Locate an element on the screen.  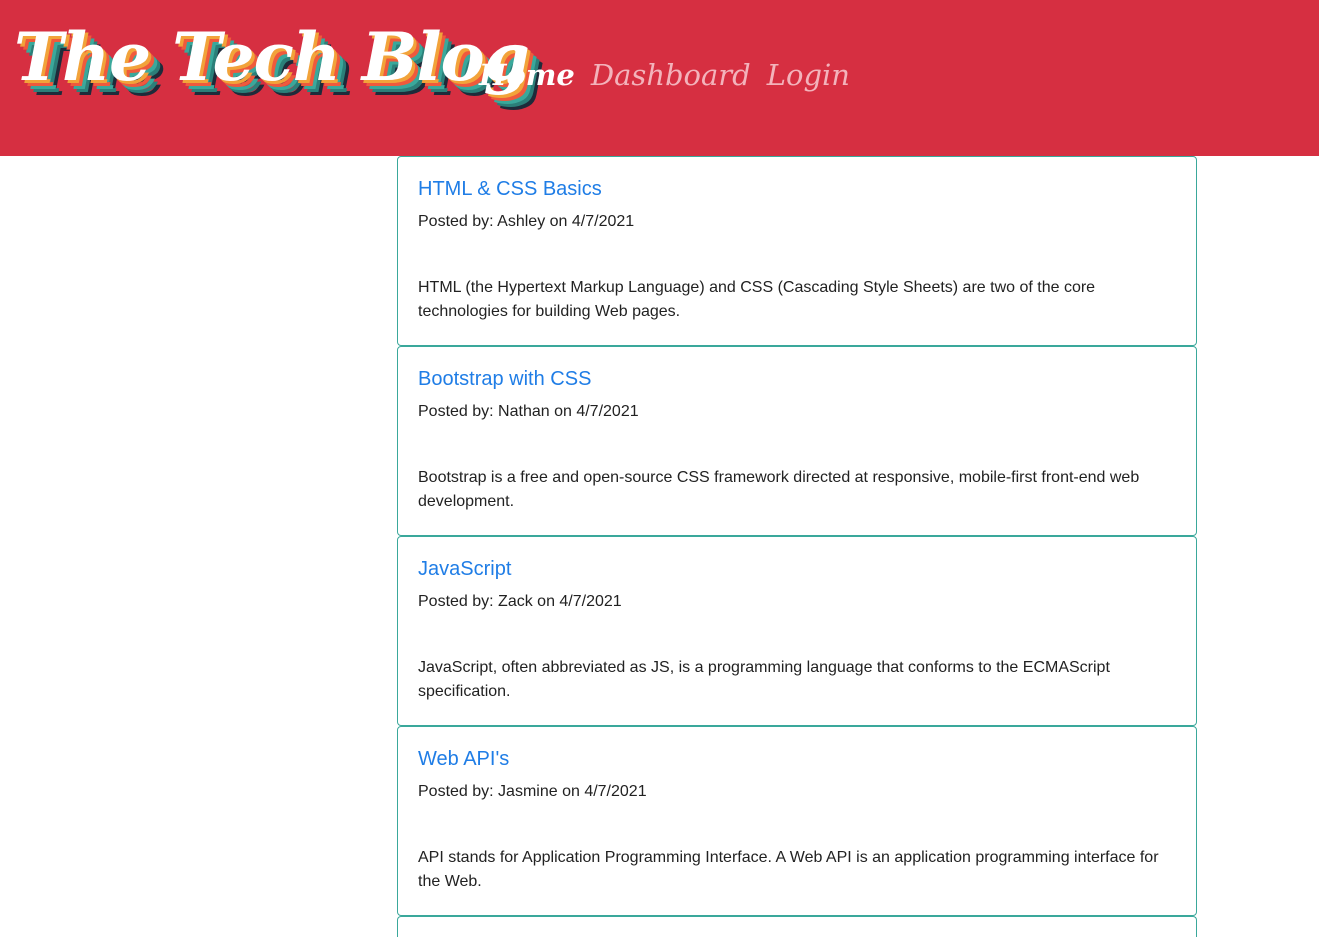
post-meta: Posted by: Nathan on 4/7/2021 is located at coordinates (528, 411).